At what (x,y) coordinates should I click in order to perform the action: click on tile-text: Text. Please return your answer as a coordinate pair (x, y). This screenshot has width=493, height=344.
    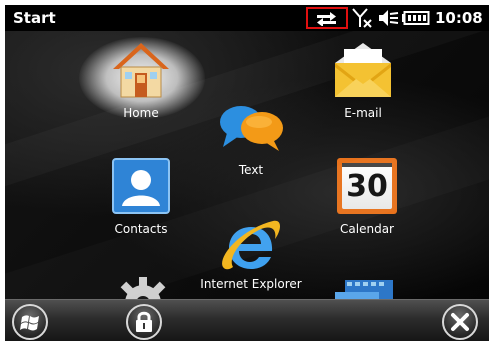
    Looking at the image, I should click on (251, 140).